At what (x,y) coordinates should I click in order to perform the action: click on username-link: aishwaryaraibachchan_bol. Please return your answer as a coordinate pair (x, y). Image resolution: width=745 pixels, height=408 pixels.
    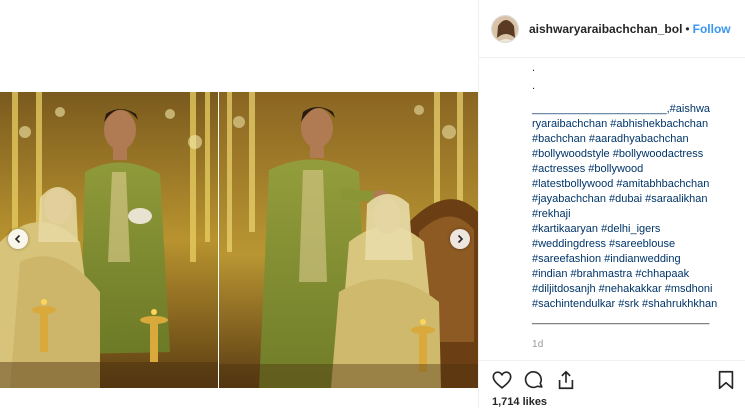
    Looking at the image, I should click on (605, 29).